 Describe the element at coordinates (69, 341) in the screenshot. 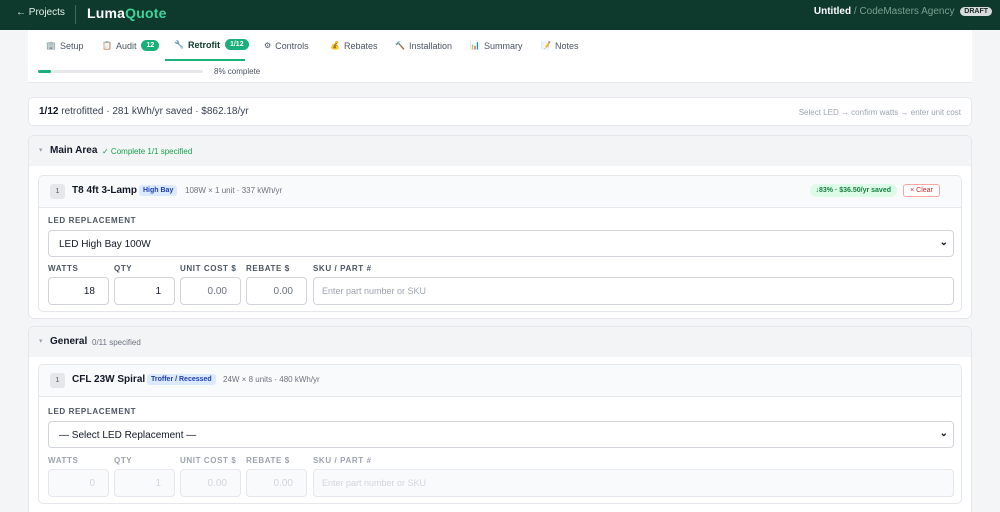

I see `area-title: General` at that location.